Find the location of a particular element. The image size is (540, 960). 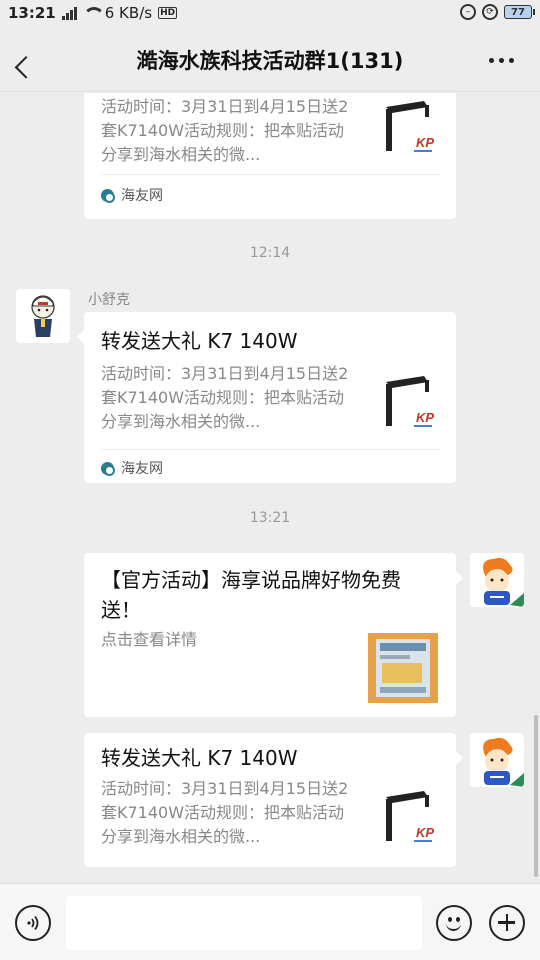

signal-icon is located at coordinates (69, 13).